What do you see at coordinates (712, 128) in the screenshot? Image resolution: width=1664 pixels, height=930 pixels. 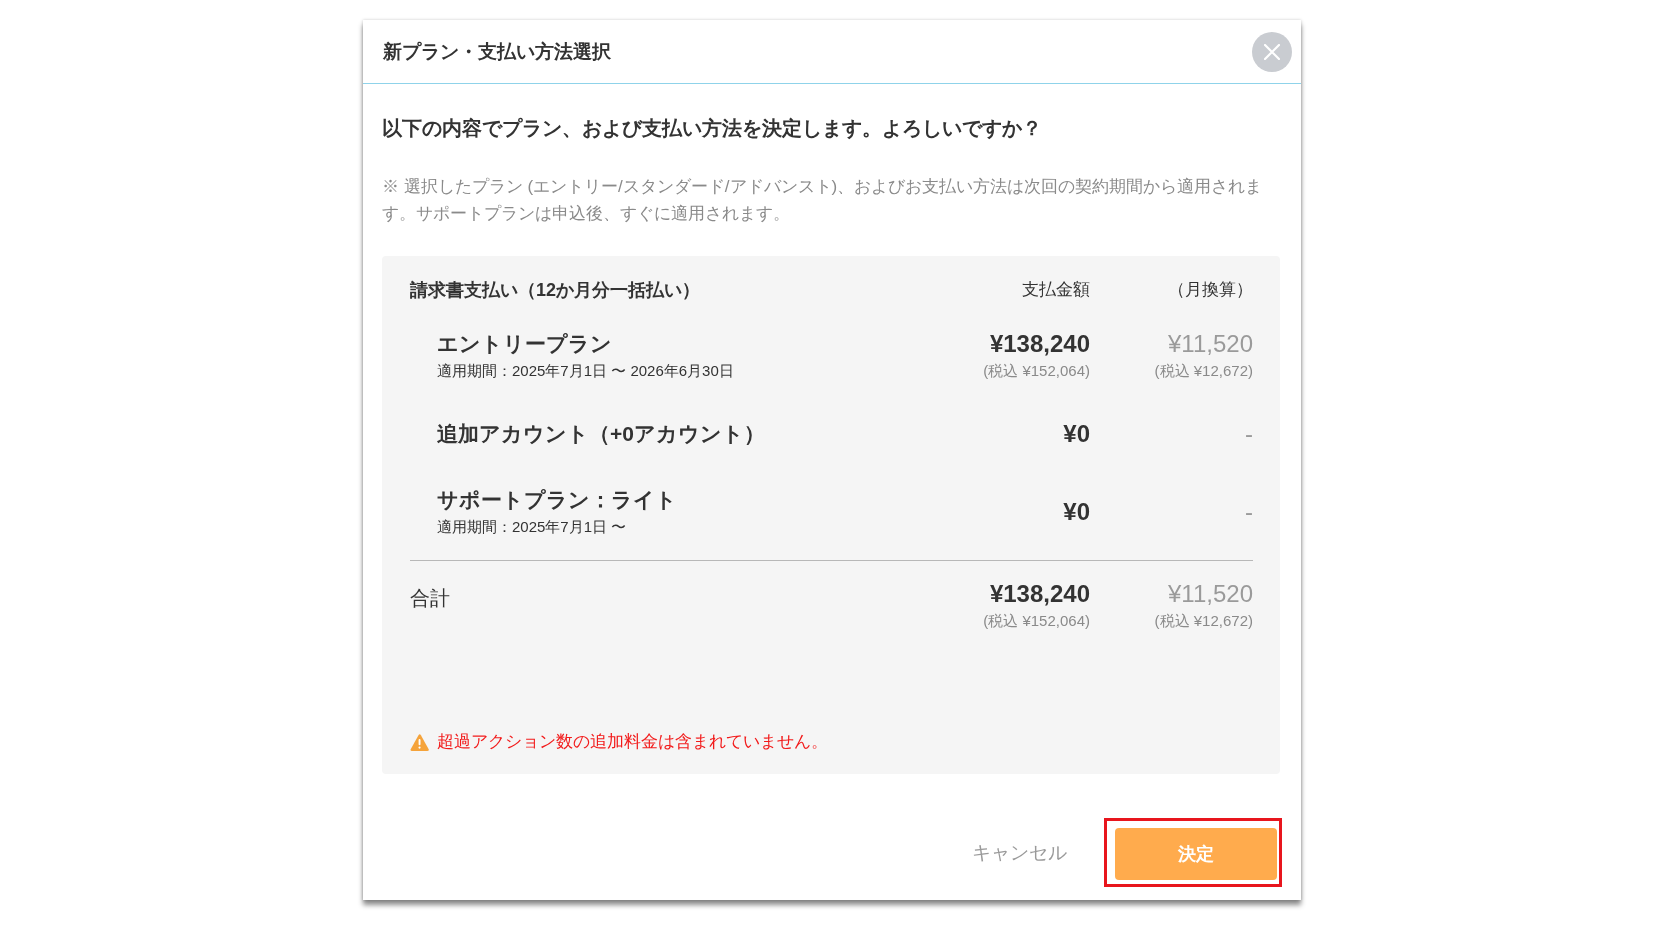 I see `confirm-question: 以下の内容でプラン、および支払い方法を決定します。よろしいですか？` at bounding box center [712, 128].